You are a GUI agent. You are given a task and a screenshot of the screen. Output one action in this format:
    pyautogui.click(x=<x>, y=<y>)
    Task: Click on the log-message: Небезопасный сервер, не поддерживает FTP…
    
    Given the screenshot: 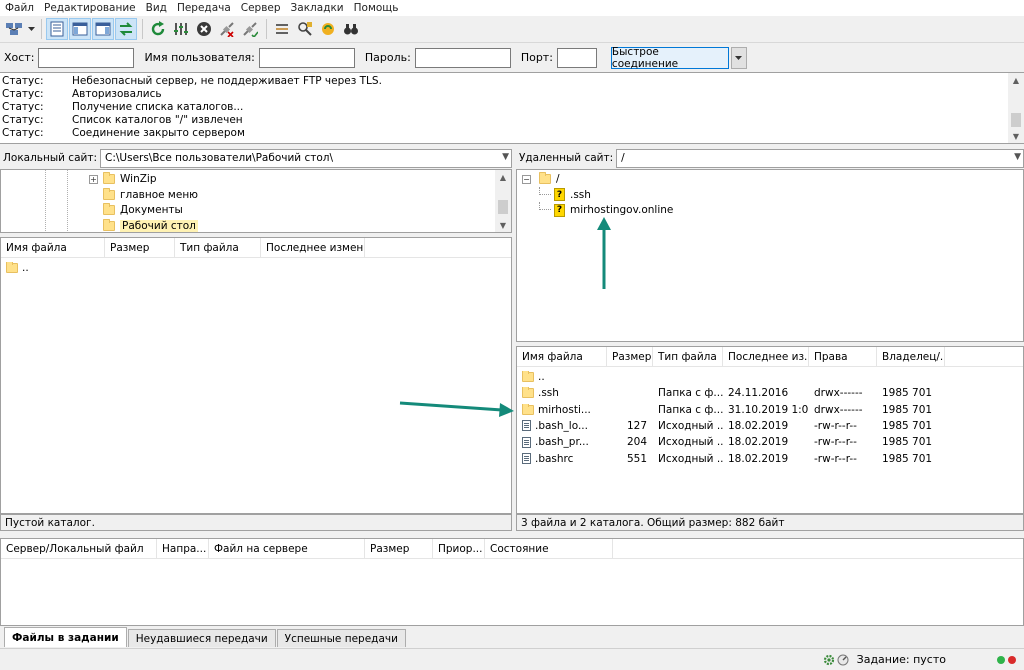 What is the action you would take?
    pyautogui.click(x=227, y=81)
    